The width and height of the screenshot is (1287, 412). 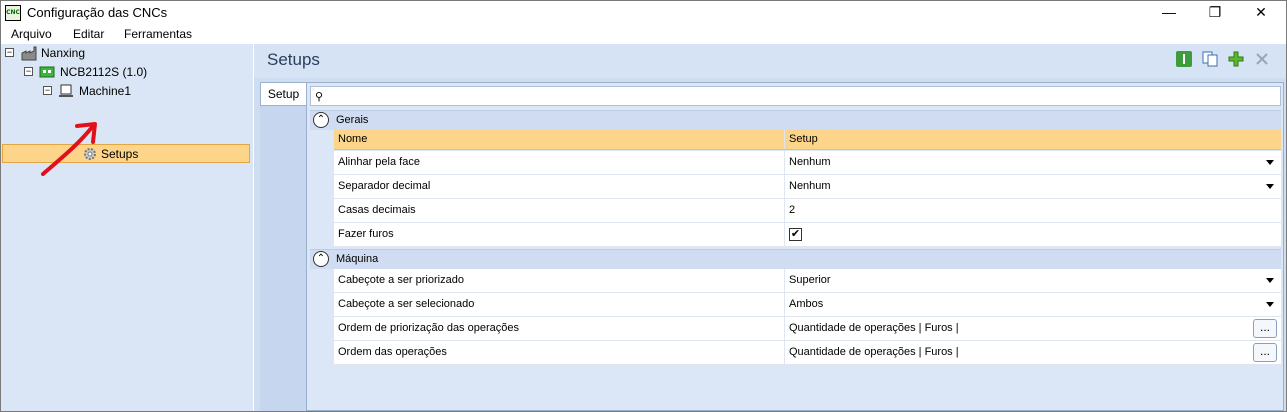 What do you see at coordinates (559, 210) in the screenshot?
I see `property-name: Casas decimais` at bounding box center [559, 210].